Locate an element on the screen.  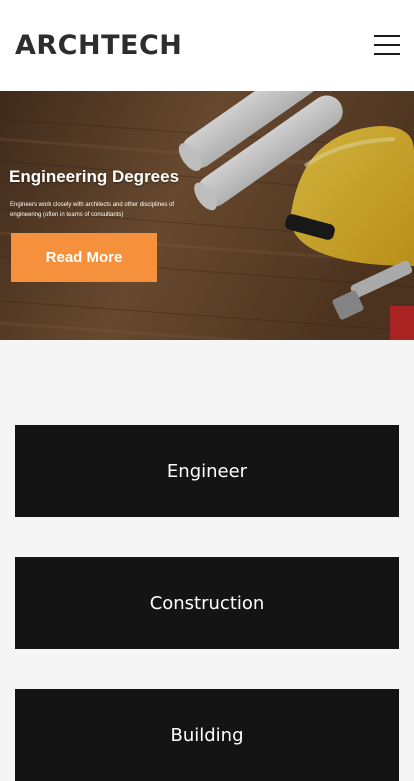
service-card-engineer: Engineer is located at coordinates (207, 471).